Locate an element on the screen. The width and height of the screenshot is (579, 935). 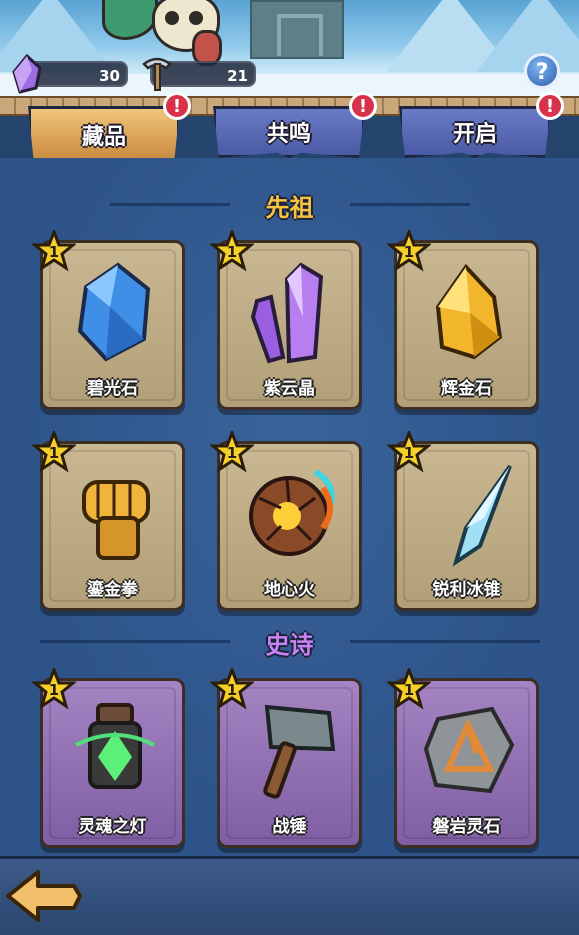
war-hammer-icon is located at coordinates (299, 751).